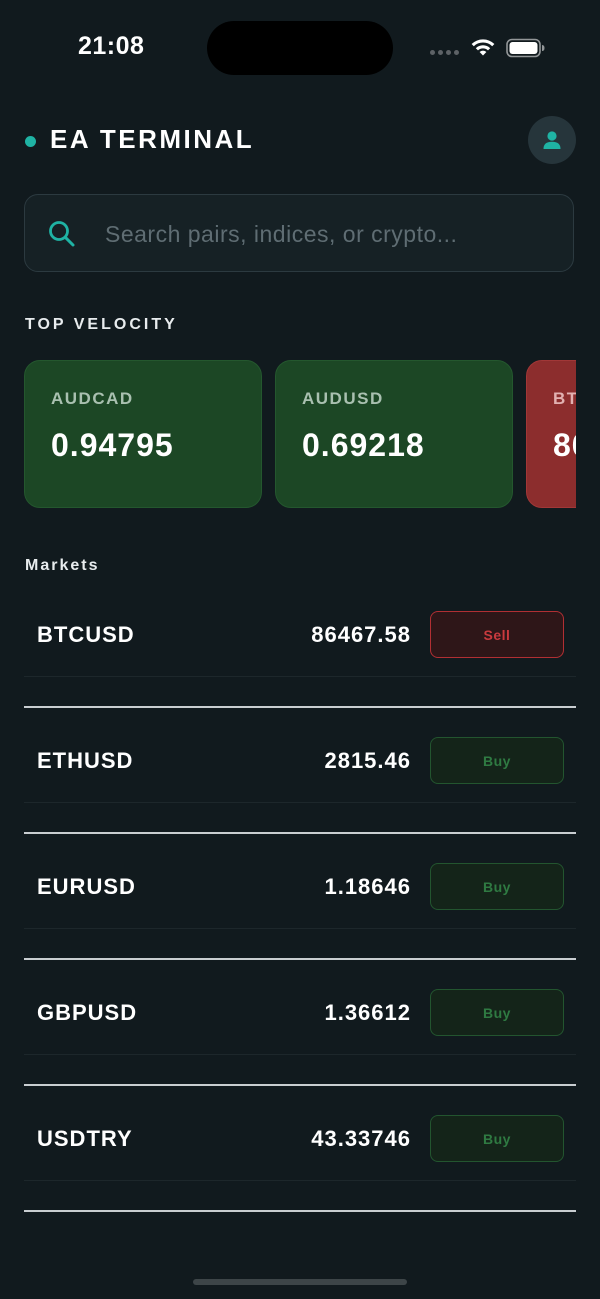 The image size is (600, 1299). I want to click on market-row-gbpusd: GBPUSD 1.36612 Buy, so click(300, 1023).